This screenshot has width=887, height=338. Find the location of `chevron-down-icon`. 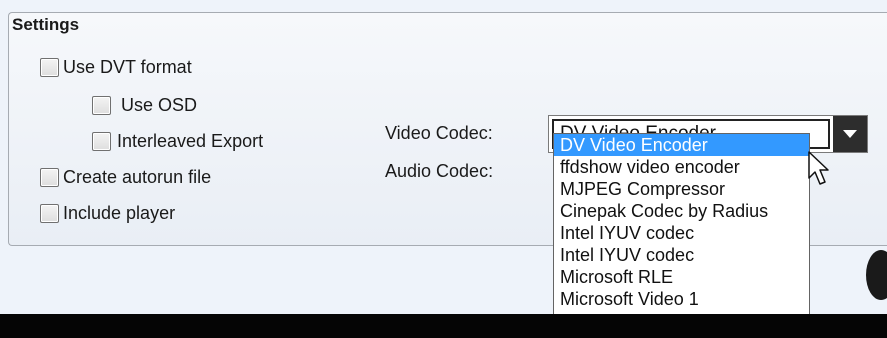

chevron-down-icon is located at coordinates (850, 134).